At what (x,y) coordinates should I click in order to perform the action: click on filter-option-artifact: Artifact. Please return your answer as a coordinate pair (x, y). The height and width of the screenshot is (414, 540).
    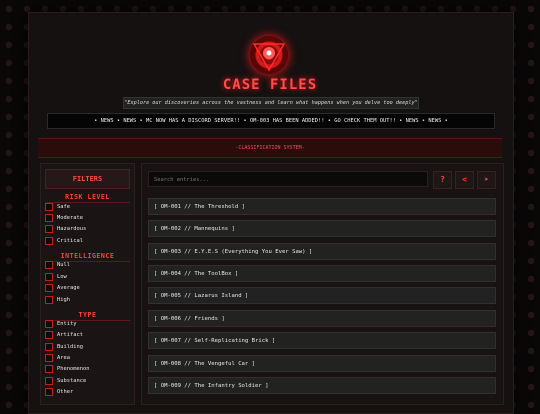
    Looking at the image, I should click on (64, 335).